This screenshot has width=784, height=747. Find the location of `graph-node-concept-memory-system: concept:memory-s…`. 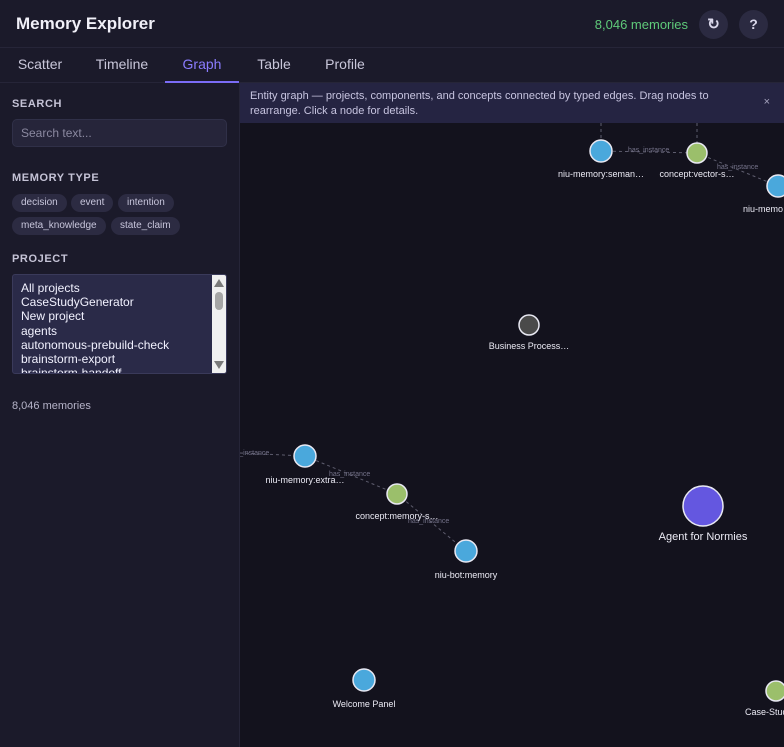

graph-node-concept-memory-system: concept:memory-s… is located at coordinates (397, 502).